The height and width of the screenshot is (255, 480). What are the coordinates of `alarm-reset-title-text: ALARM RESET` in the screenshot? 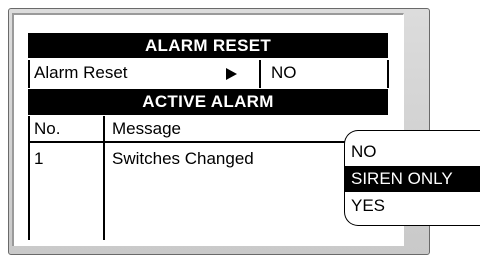 It's located at (208, 45).